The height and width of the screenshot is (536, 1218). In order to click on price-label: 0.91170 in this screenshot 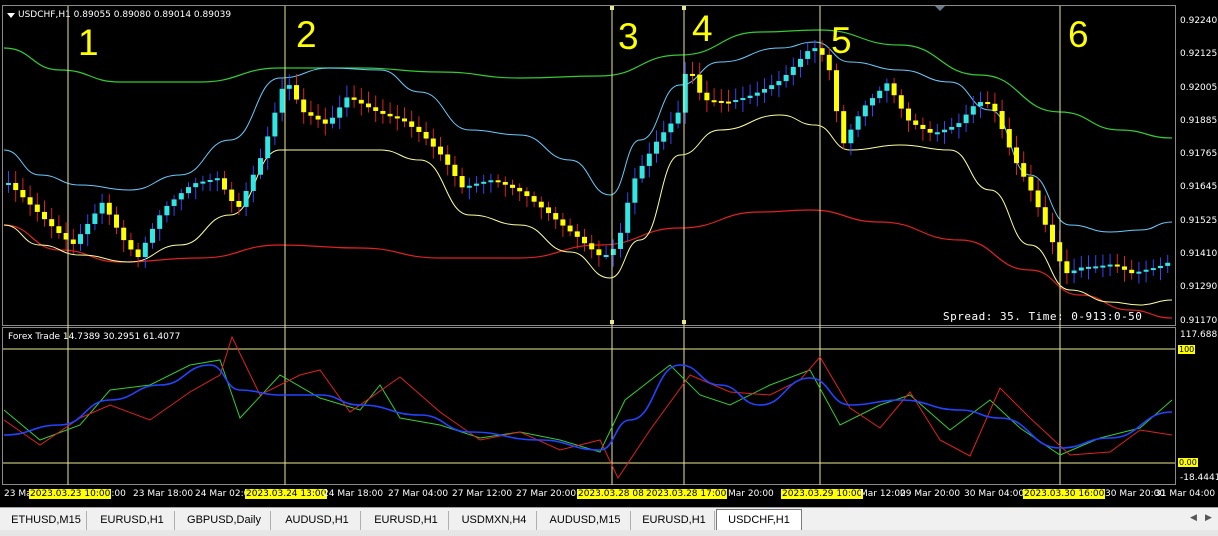, I will do `click(1199, 321)`.